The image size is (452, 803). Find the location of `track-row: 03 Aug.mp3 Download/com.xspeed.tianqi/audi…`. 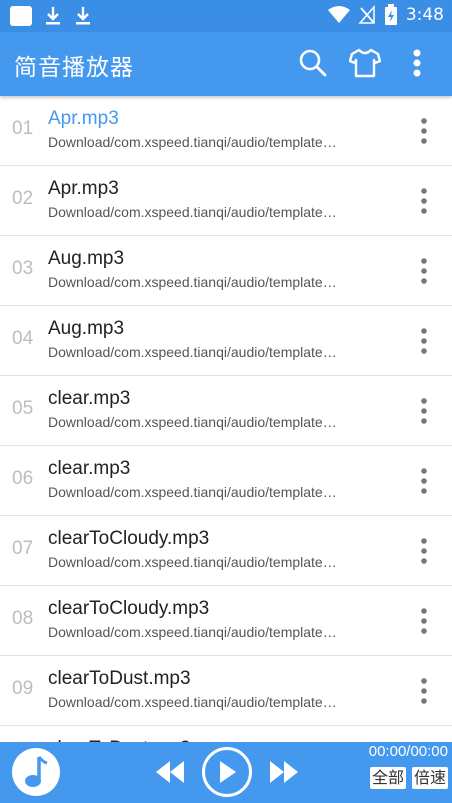

track-row: 03 Aug.mp3 Download/com.xspeed.tianqi/audi… is located at coordinates (226, 271).